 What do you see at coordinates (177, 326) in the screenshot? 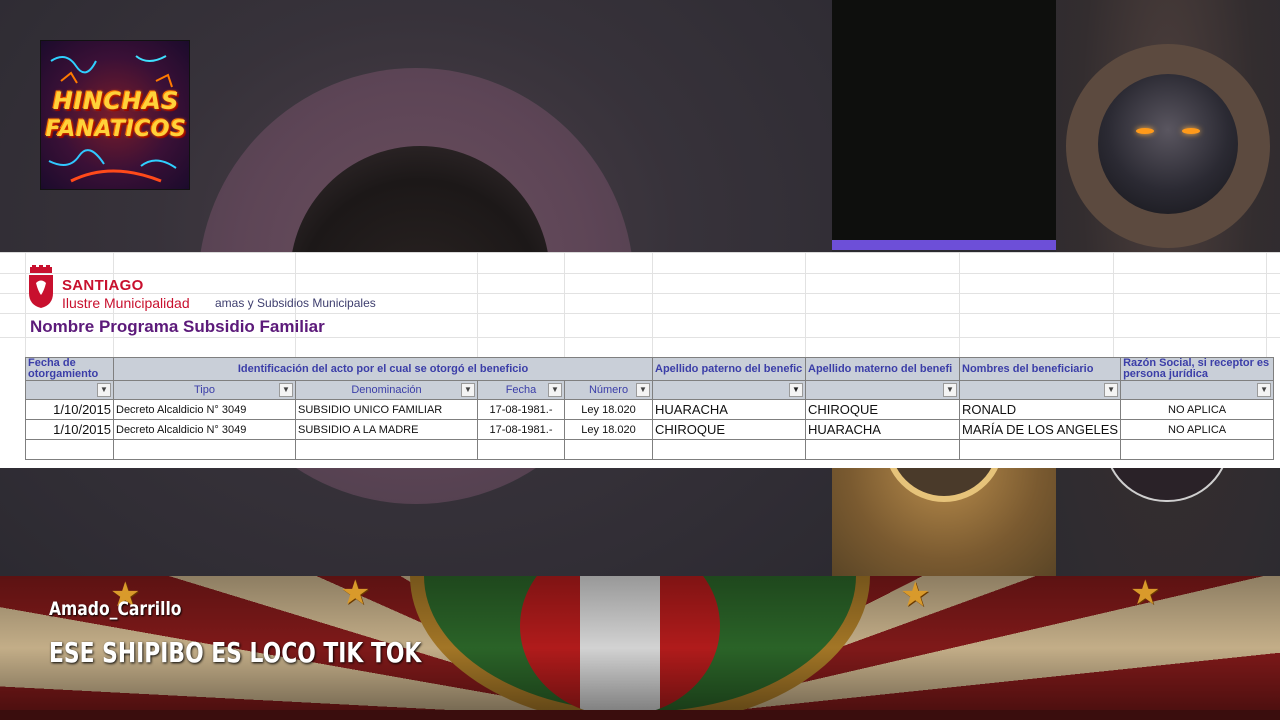
I see `sheet-title: Nombre Programa Subsidio Familiar` at bounding box center [177, 326].